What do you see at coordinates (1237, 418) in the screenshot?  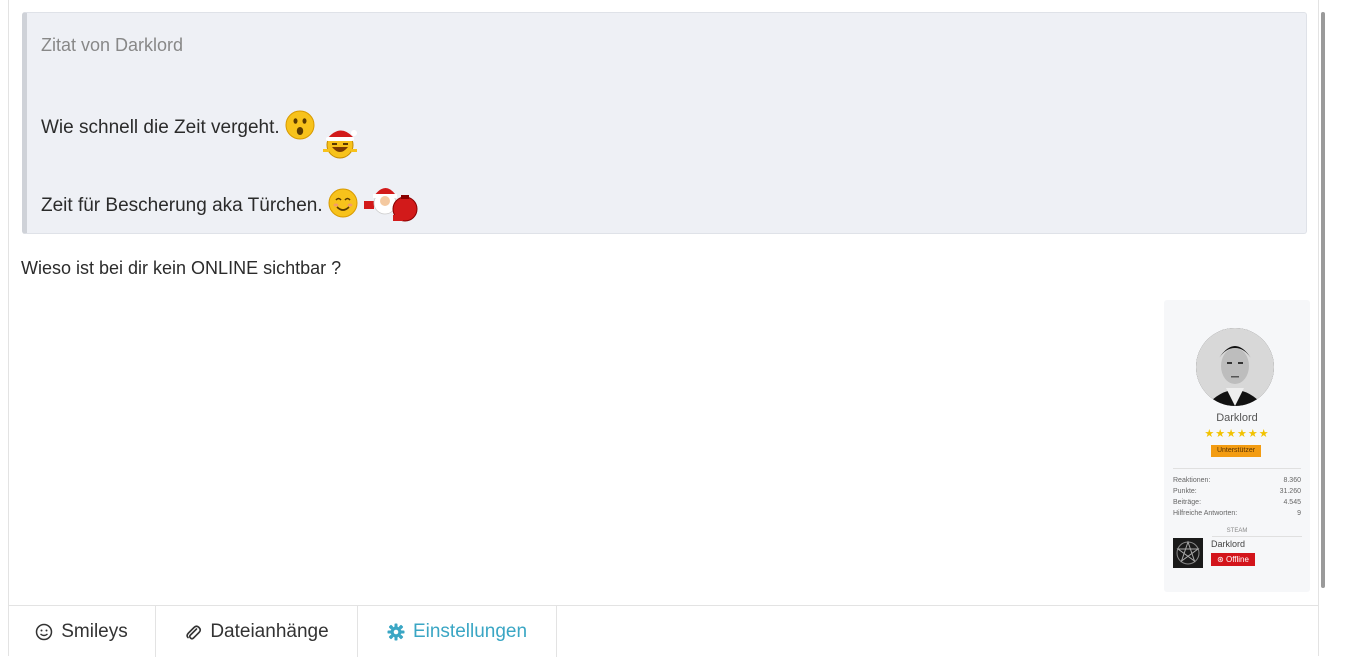 I see `profile-name: Darklord` at bounding box center [1237, 418].